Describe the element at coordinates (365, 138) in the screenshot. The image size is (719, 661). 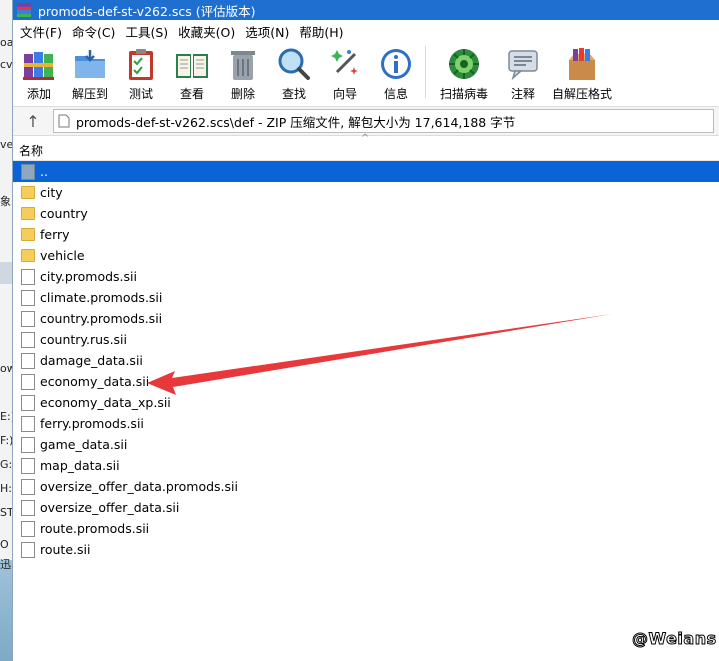
I see `sort-ascending-icon: ^` at that location.